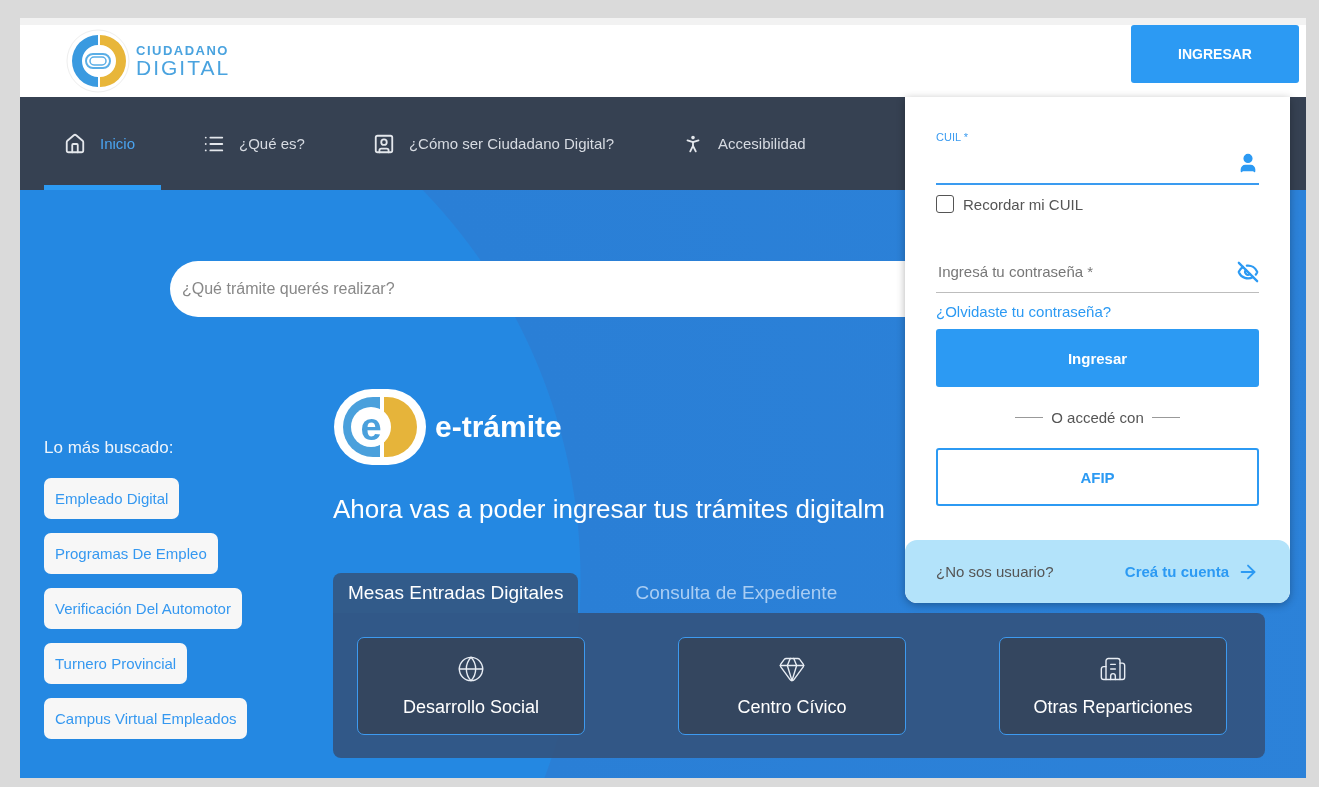 This screenshot has height=787, width=1319. Describe the element at coordinates (383, 143) in the screenshot. I see `contact-card-icon` at that location.